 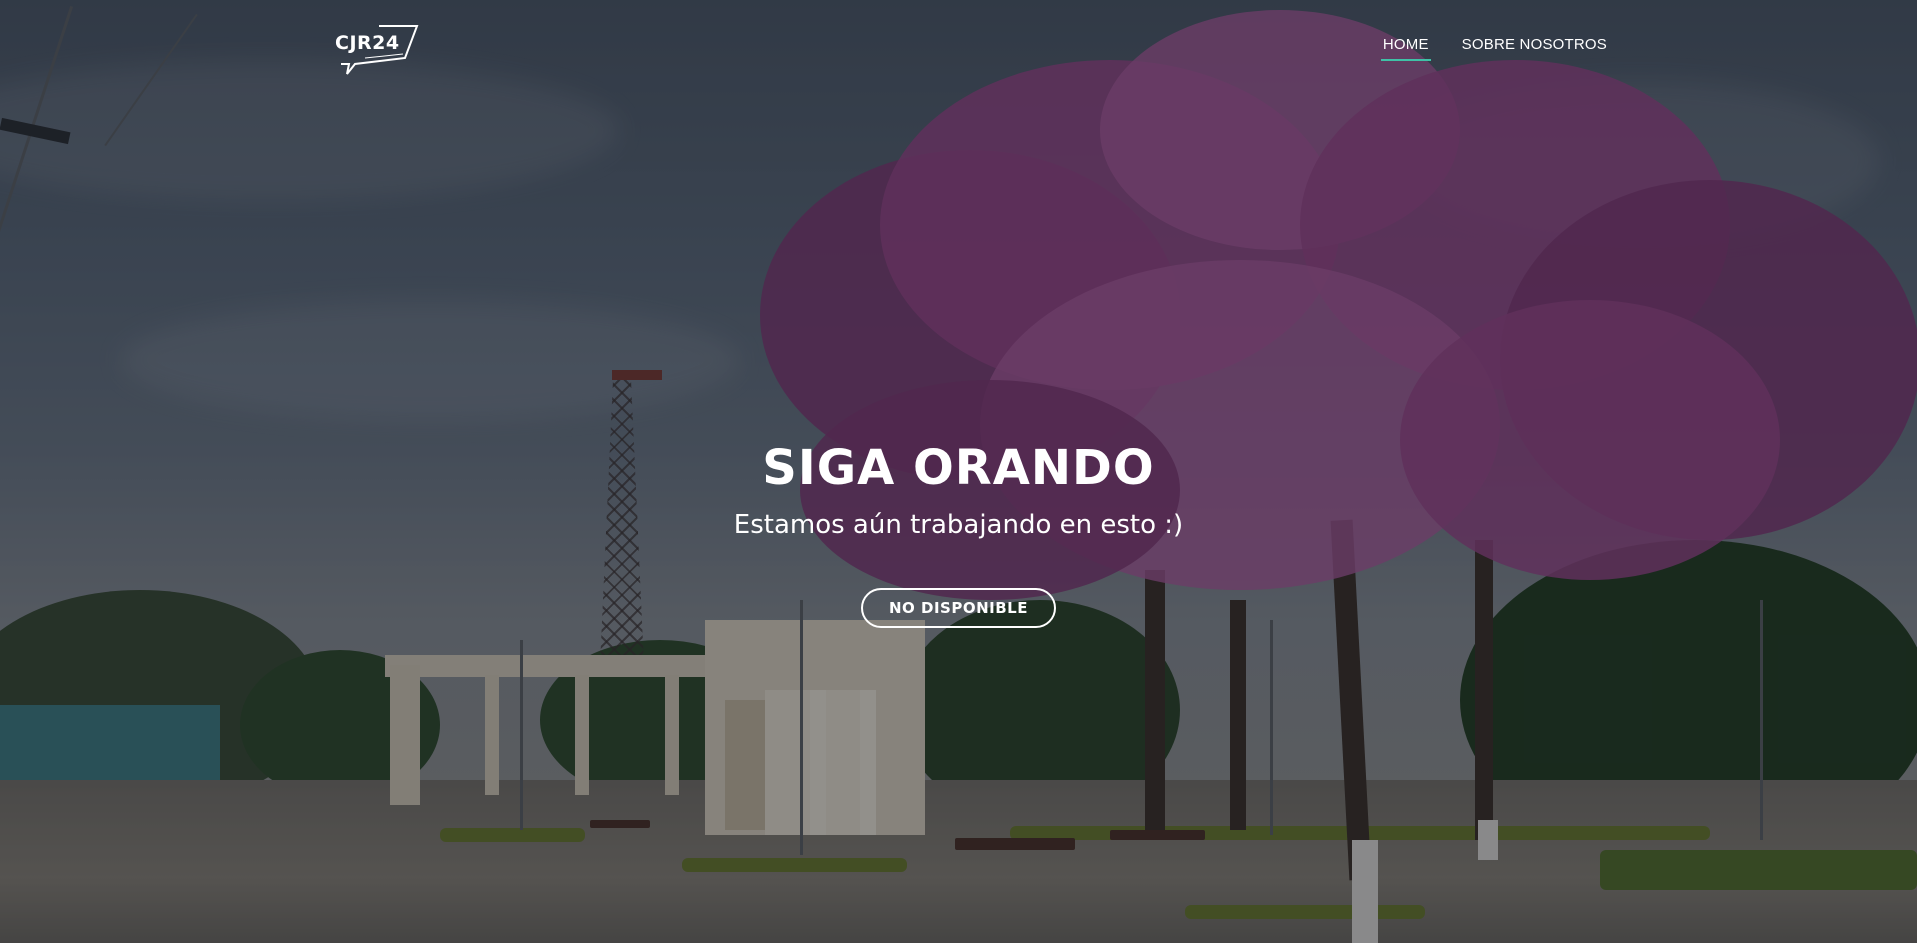 I want to click on logo-text: CJR24, so click(x=367, y=43).